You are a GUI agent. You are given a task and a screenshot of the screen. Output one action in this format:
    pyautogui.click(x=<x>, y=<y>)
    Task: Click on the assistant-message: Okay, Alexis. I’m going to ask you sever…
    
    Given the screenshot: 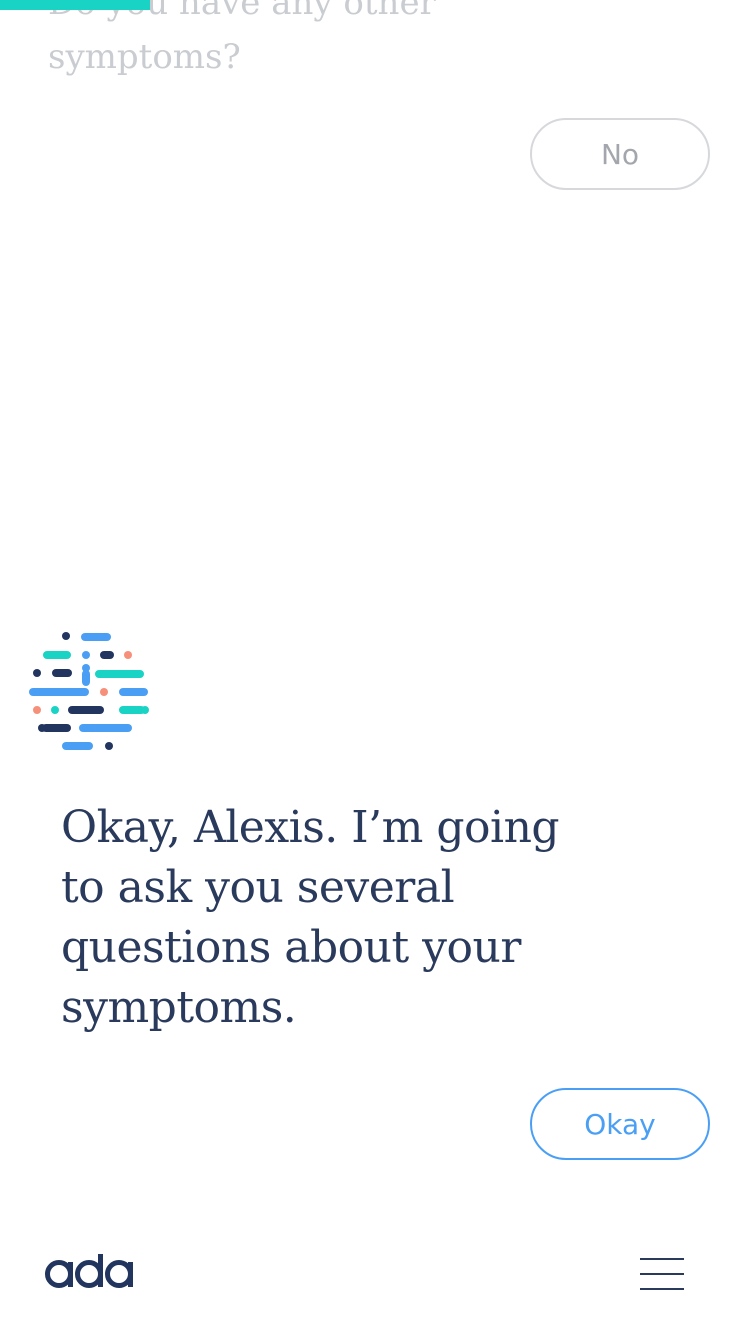 What is the action you would take?
    pyautogui.click(x=310, y=917)
    